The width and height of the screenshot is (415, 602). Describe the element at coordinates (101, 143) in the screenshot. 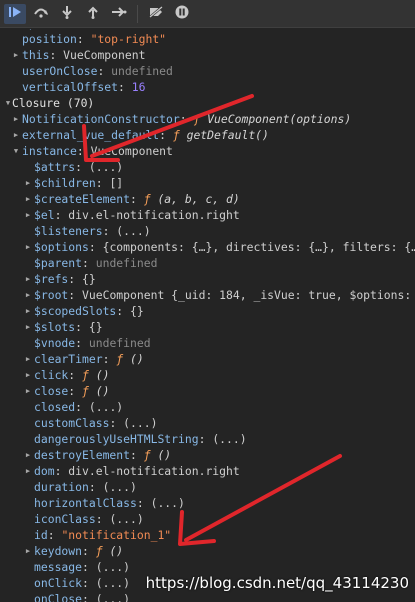

I see `annotation-arrow-top-head` at that location.